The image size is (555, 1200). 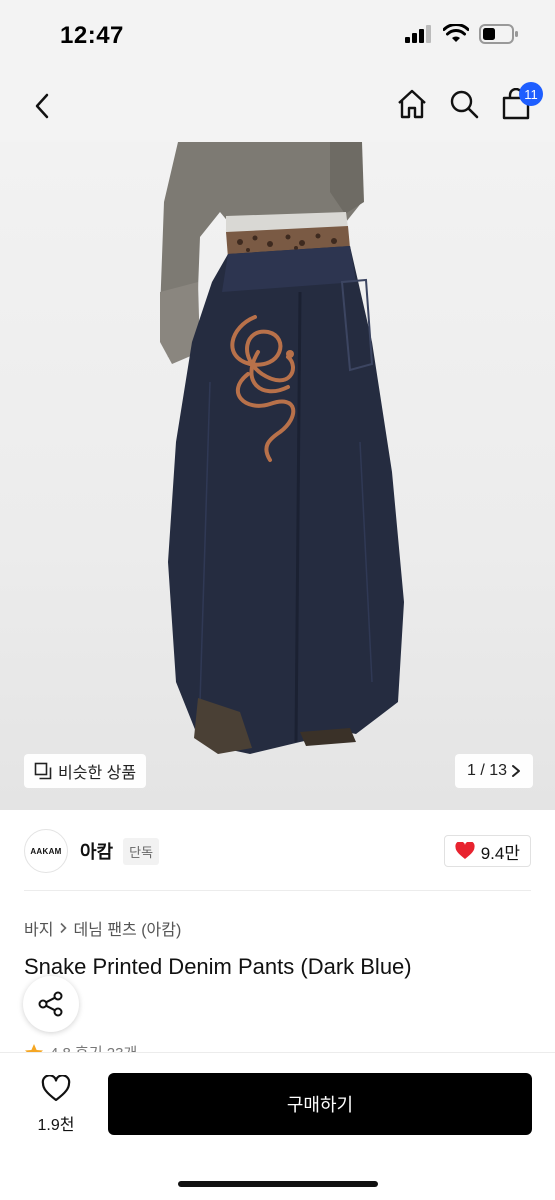 I want to click on wifi-icon, so click(x=456, y=33).